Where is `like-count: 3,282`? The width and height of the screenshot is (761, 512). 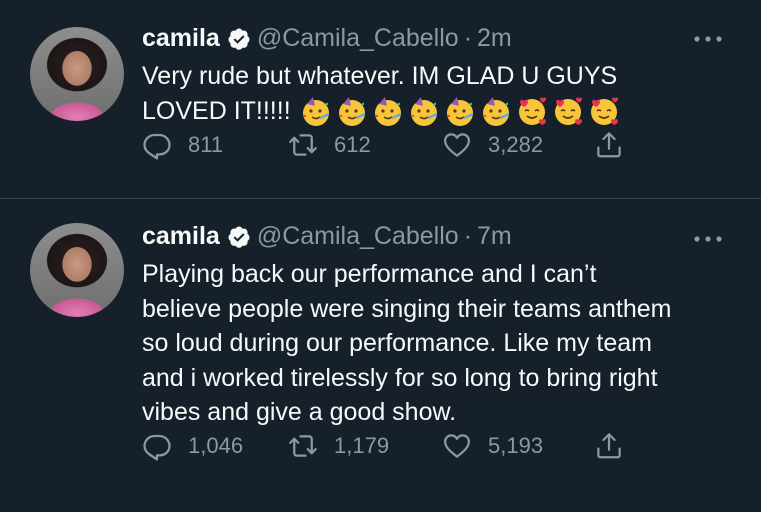
like-count: 3,282 is located at coordinates (516, 144).